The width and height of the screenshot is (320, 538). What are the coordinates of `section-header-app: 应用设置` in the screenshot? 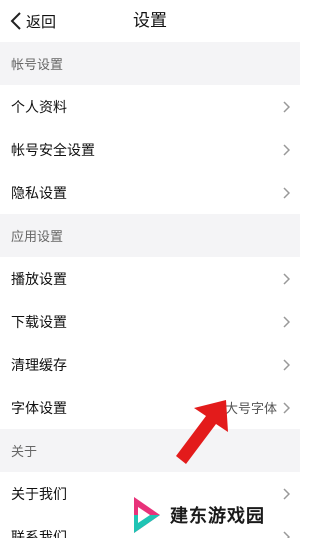 It's located at (150, 235).